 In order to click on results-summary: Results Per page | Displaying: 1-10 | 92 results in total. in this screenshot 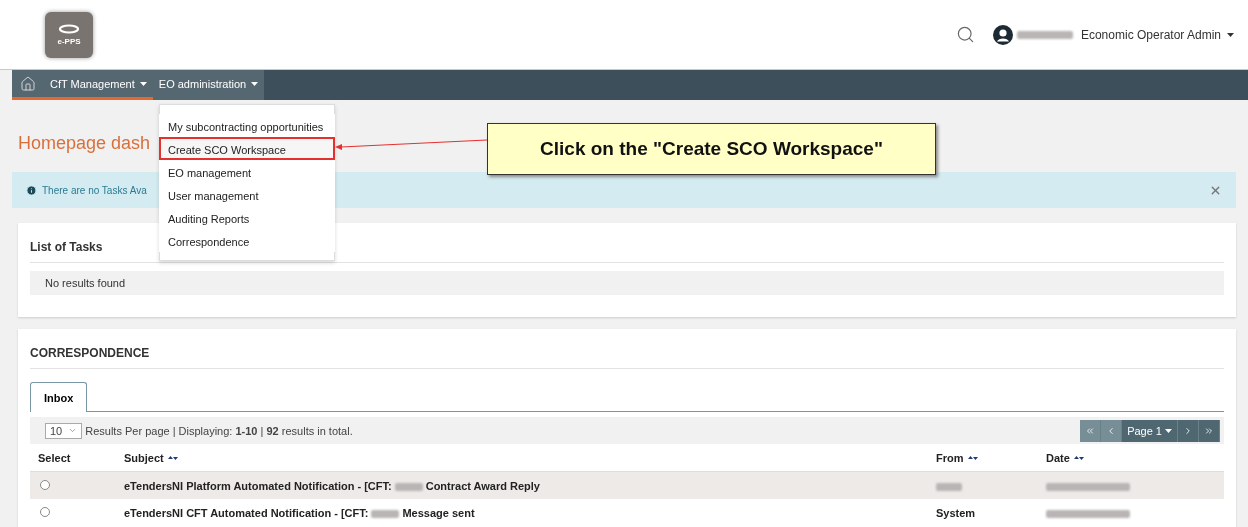, I will do `click(219, 430)`.